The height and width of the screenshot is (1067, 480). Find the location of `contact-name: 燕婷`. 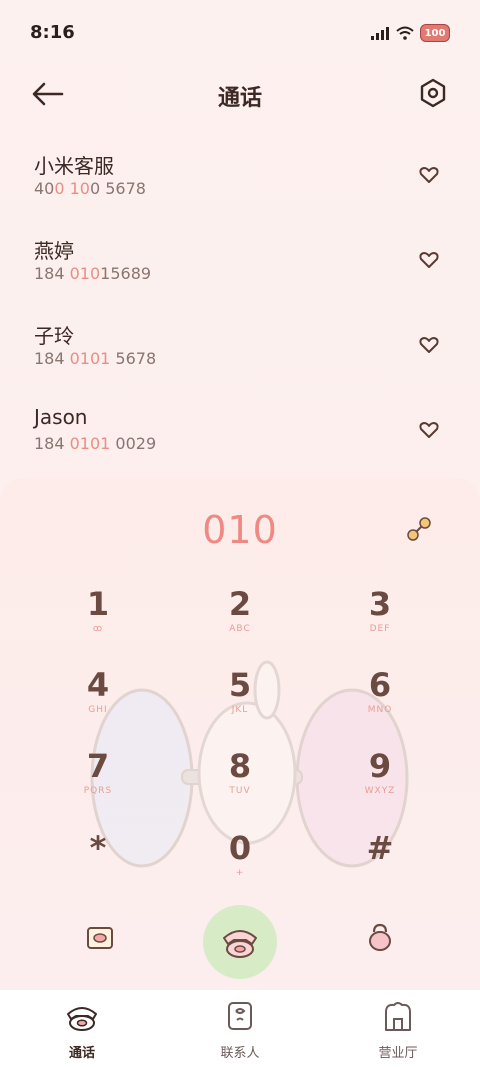

contact-name: 燕婷 is located at coordinates (54, 251).